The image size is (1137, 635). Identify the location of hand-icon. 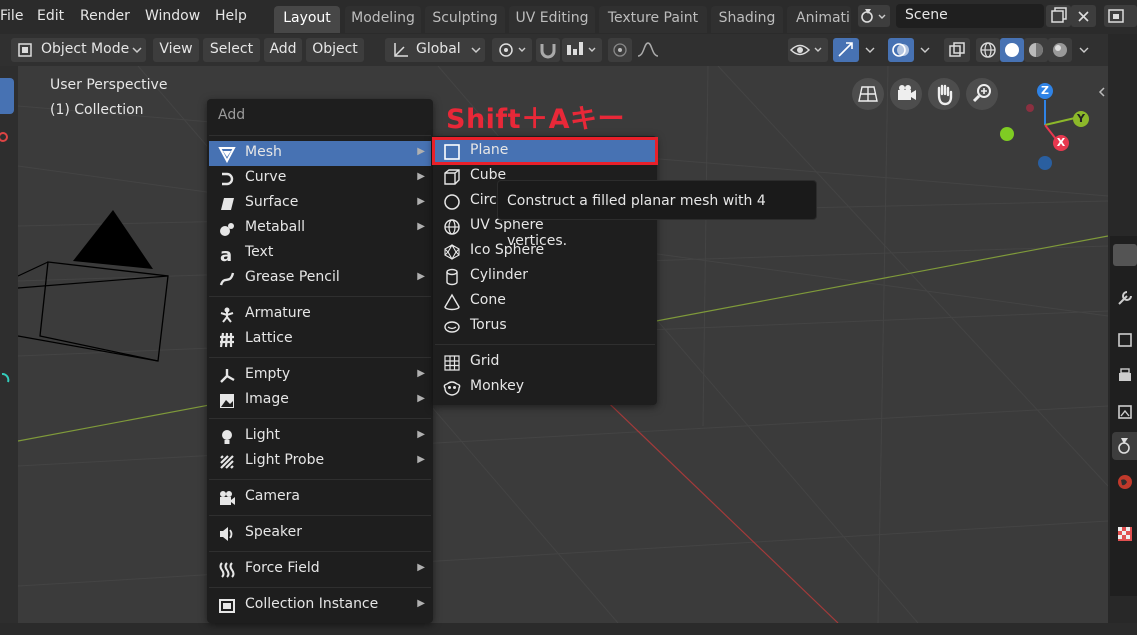
(945, 95).